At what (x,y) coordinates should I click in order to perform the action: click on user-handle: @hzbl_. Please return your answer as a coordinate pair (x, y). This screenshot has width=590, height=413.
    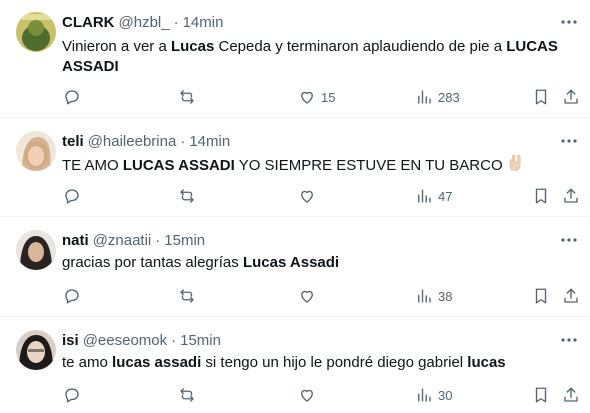
    Looking at the image, I should click on (144, 22).